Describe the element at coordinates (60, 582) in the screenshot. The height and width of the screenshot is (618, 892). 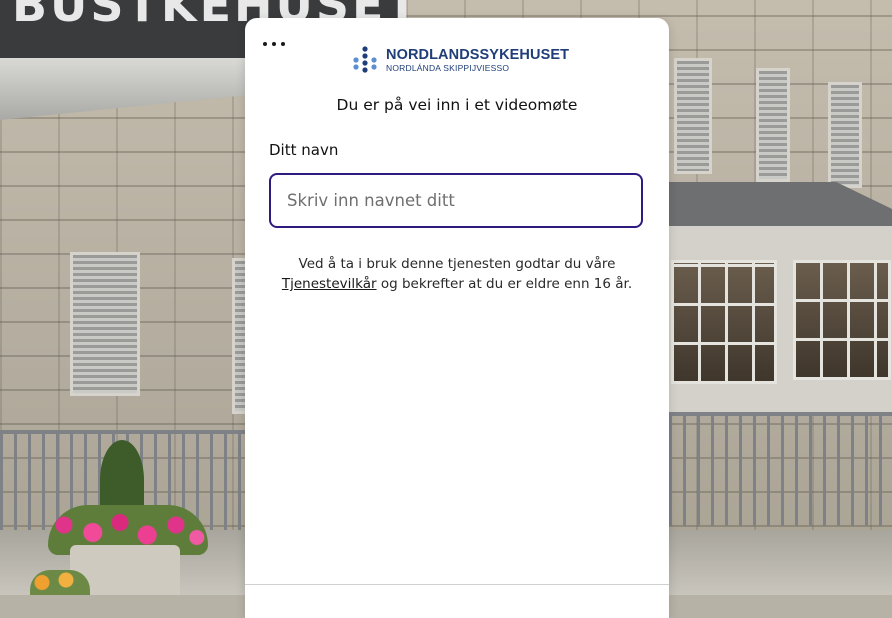
I see `flower-bed` at that location.